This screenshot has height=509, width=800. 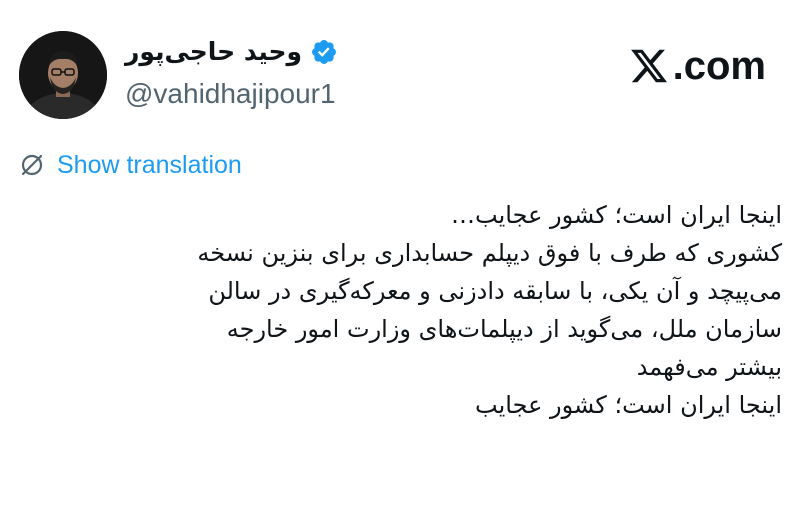 What do you see at coordinates (709, 367) in the screenshot?
I see `tweet-text-line: بیشتر می‌فهمد` at bounding box center [709, 367].